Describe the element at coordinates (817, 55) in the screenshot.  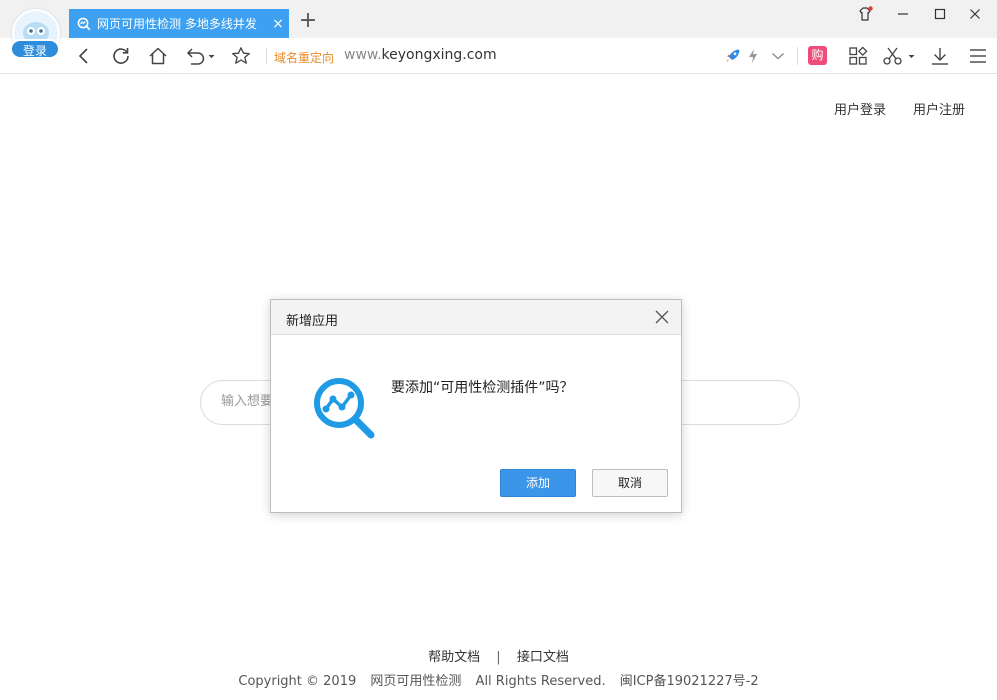
I see `shopping-icon: 购` at that location.